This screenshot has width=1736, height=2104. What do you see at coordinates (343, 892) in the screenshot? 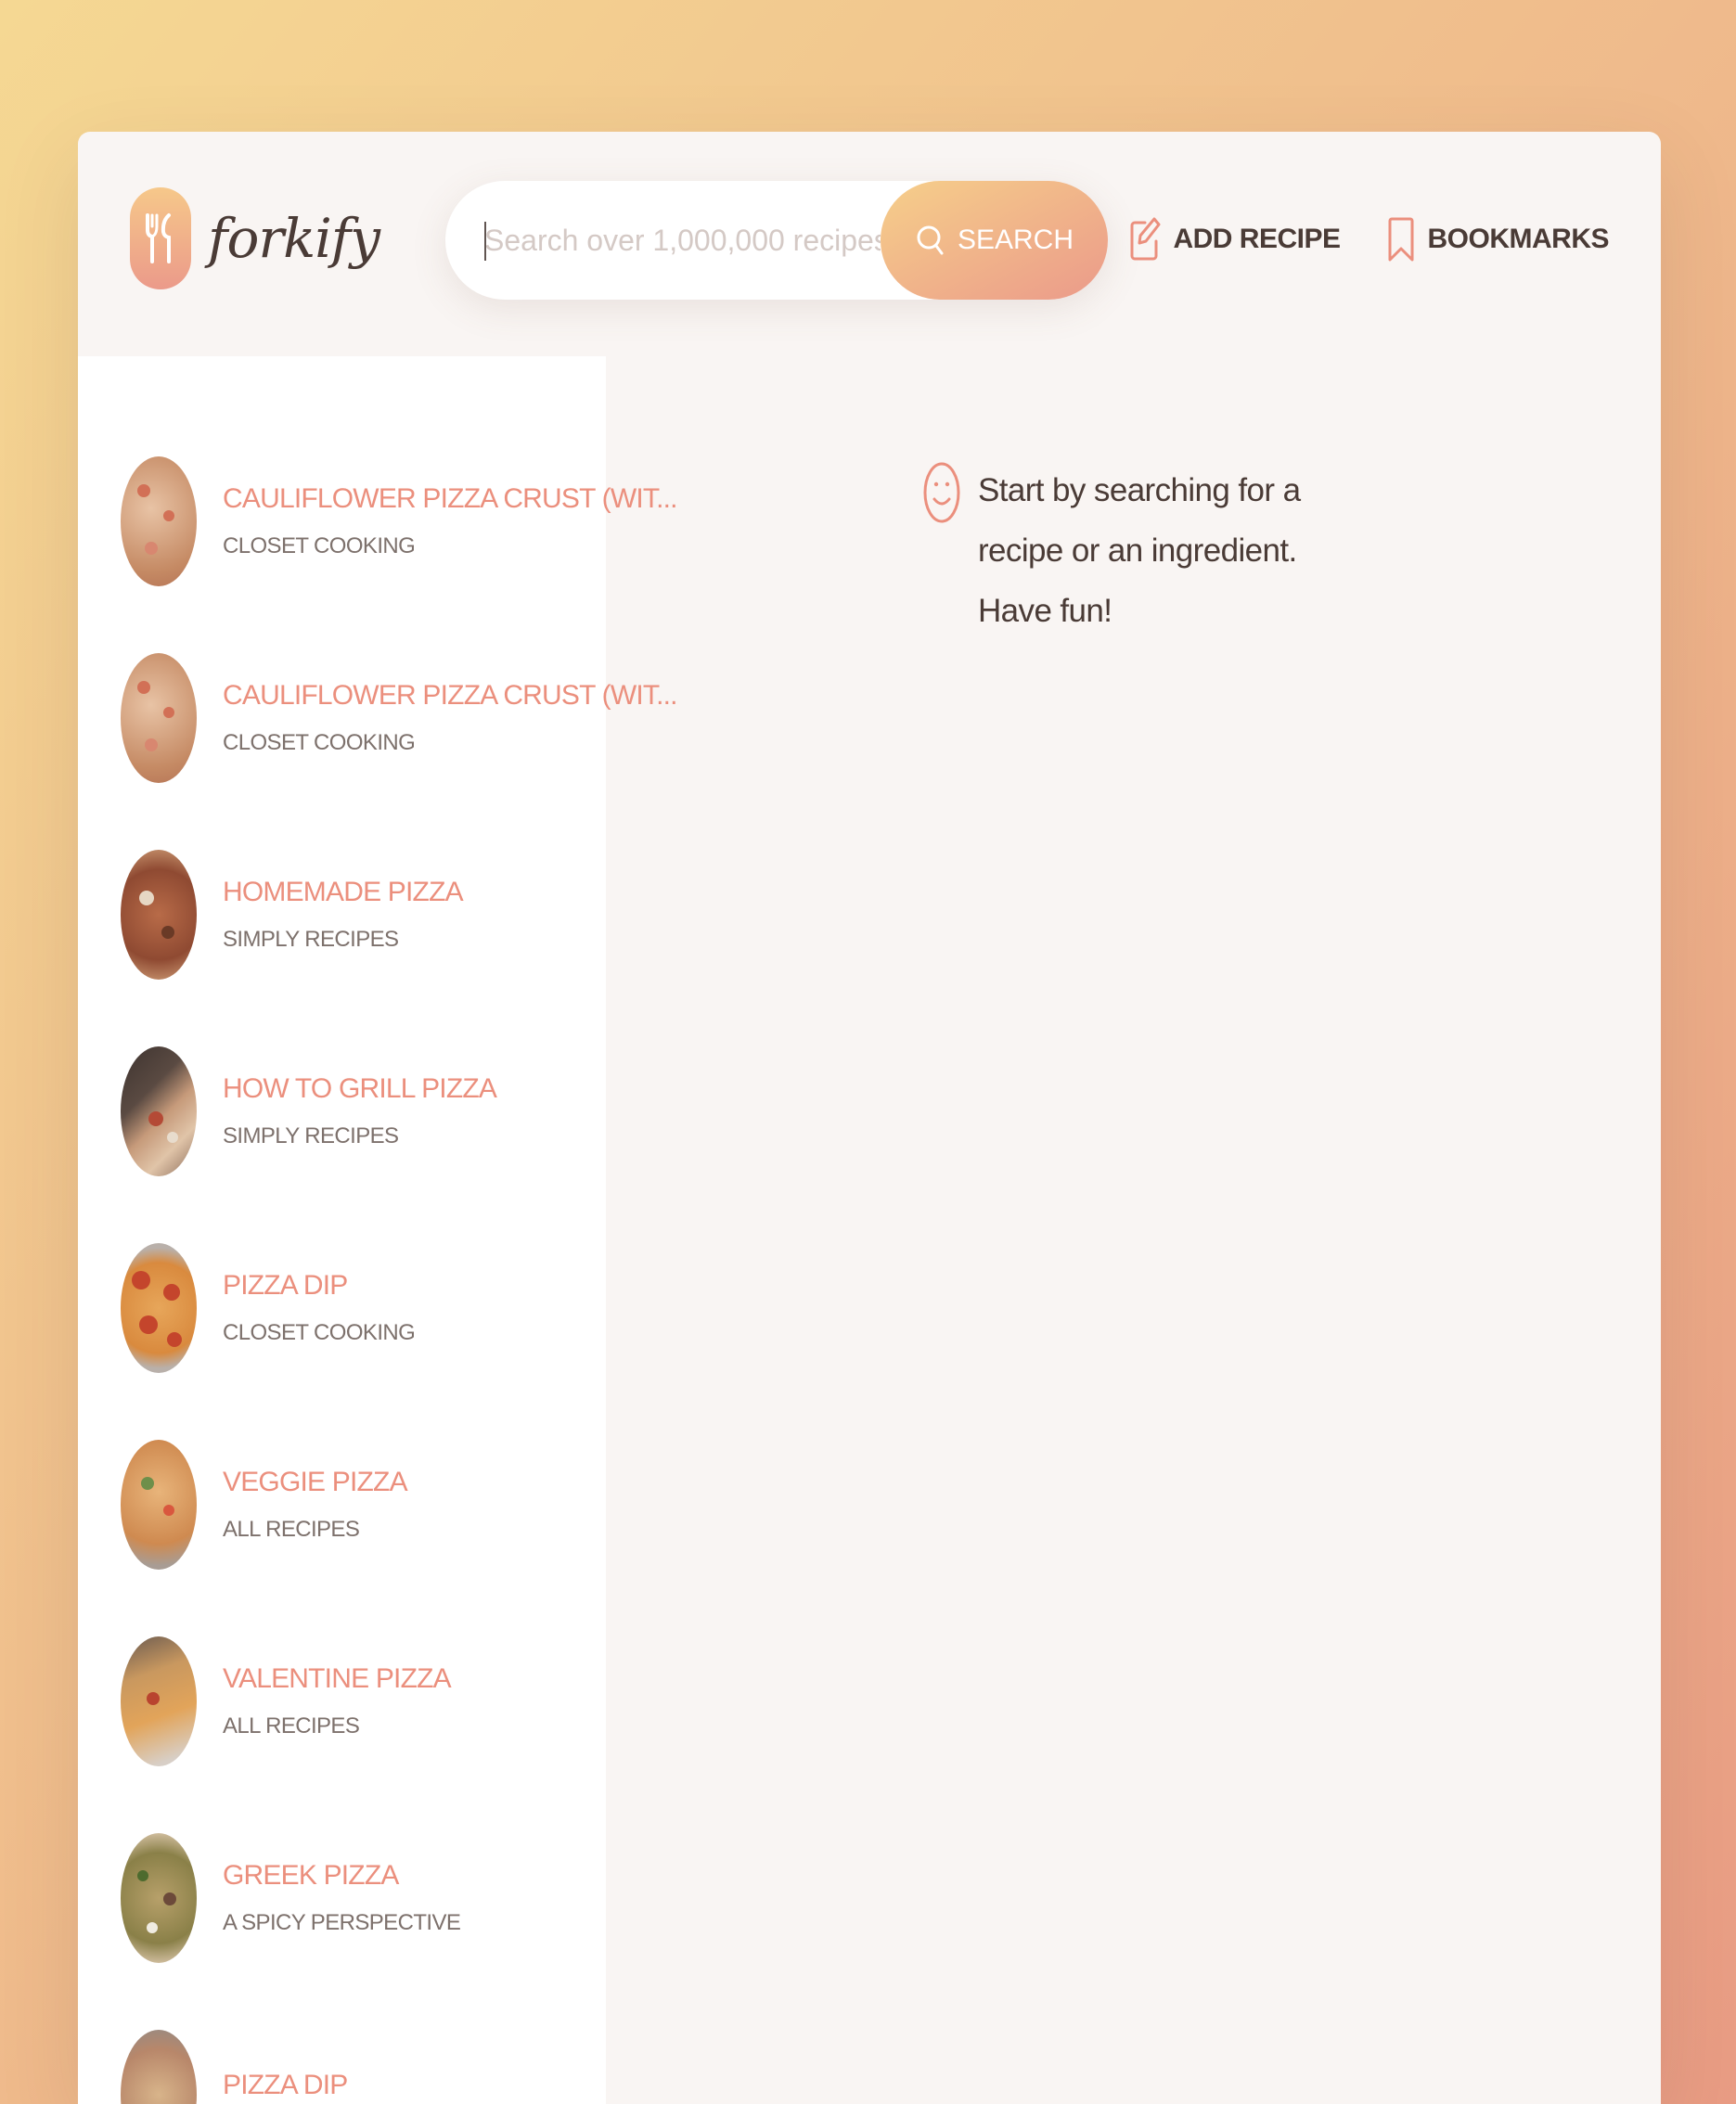
I see `result-title: Homemade Pizza` at bounding box center [343, 892].